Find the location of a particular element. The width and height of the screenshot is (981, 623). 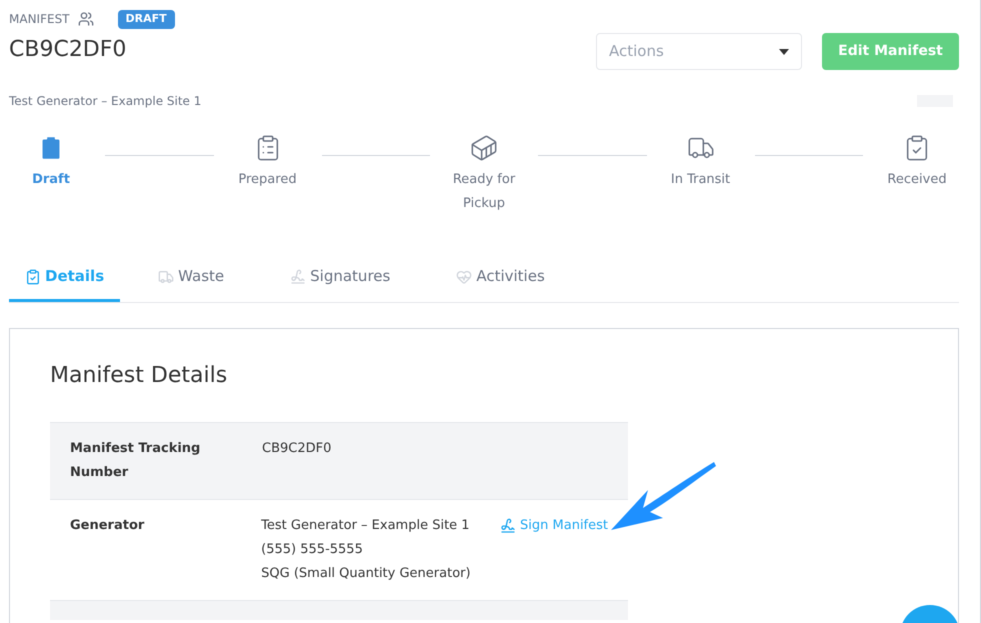

row-value: SQG (Small Quantity Generator) is located at coordinates (366, 574).